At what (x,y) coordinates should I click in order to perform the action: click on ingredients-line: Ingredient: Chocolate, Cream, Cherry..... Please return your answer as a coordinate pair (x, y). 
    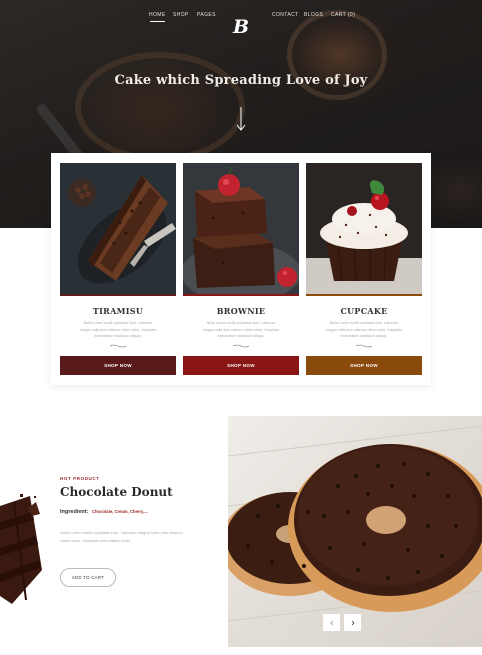
    Looking at the image, I should click on (104, 512).